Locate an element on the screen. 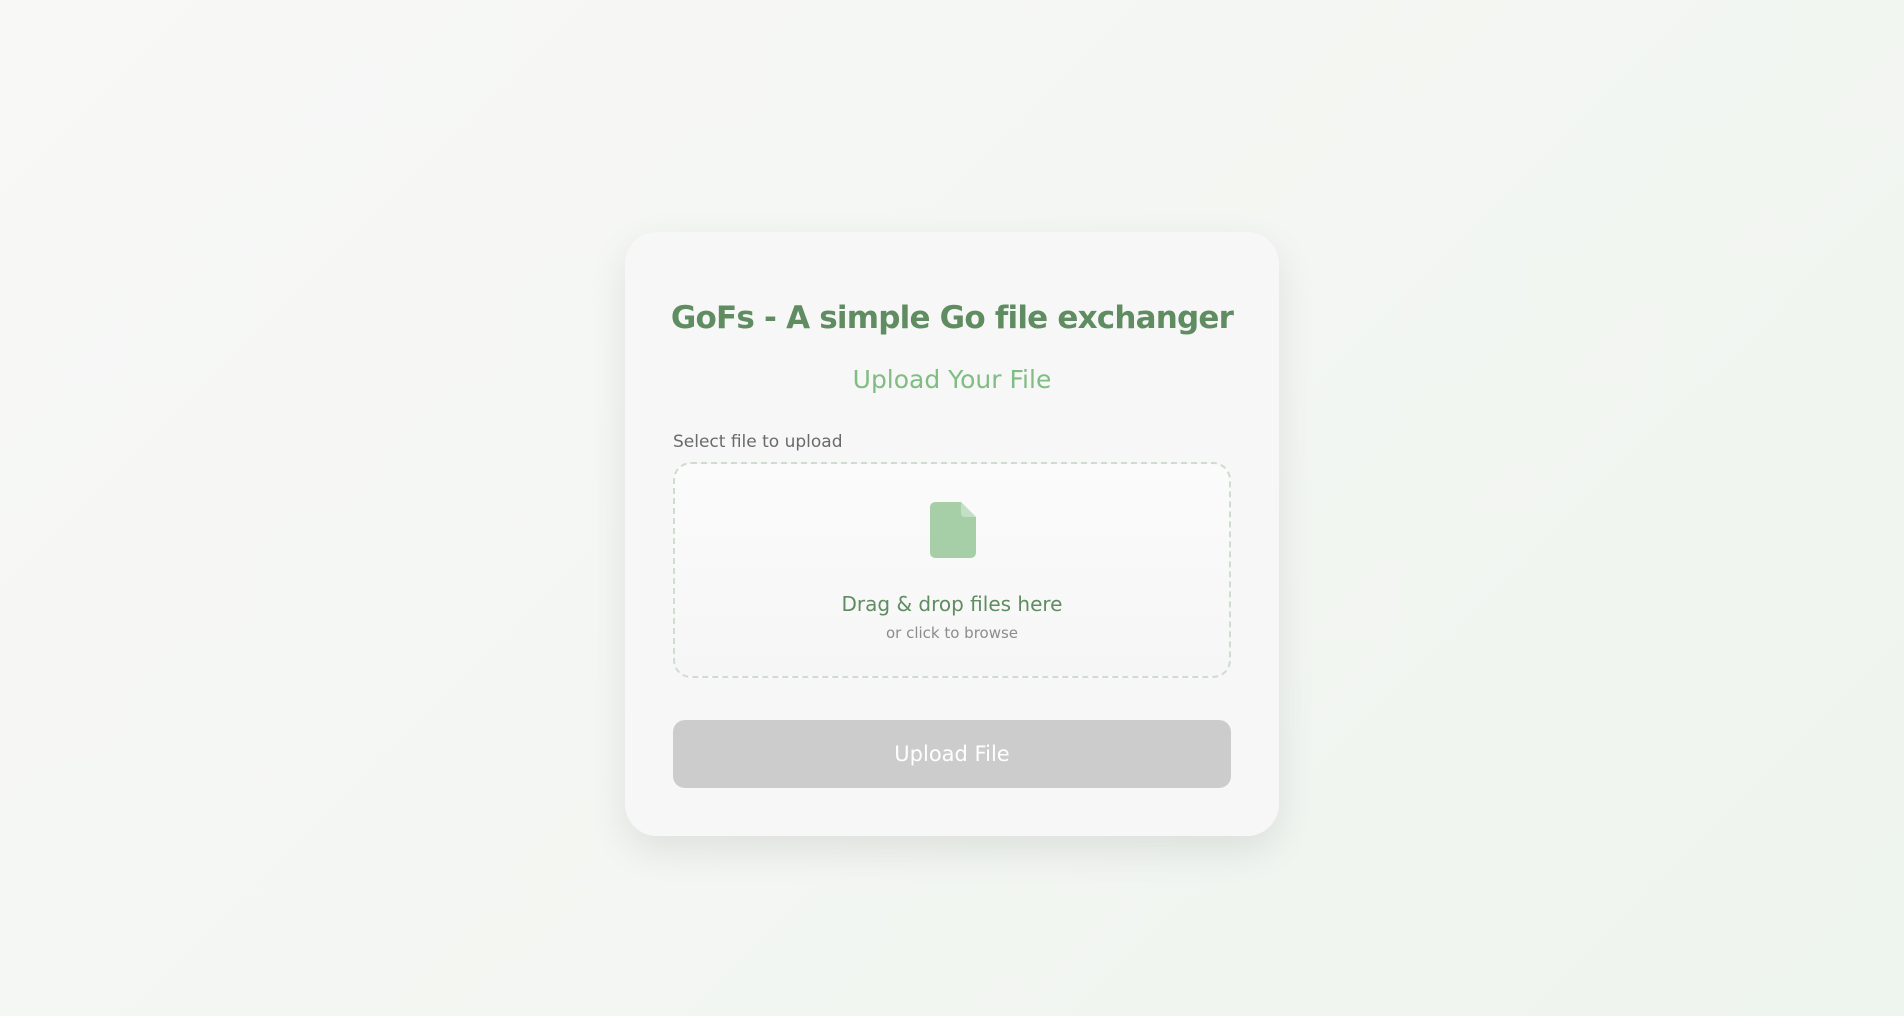 This screenshot has height=1016, width=1904. file-field-label: Select file to upload is located at coordinates (758, 442).